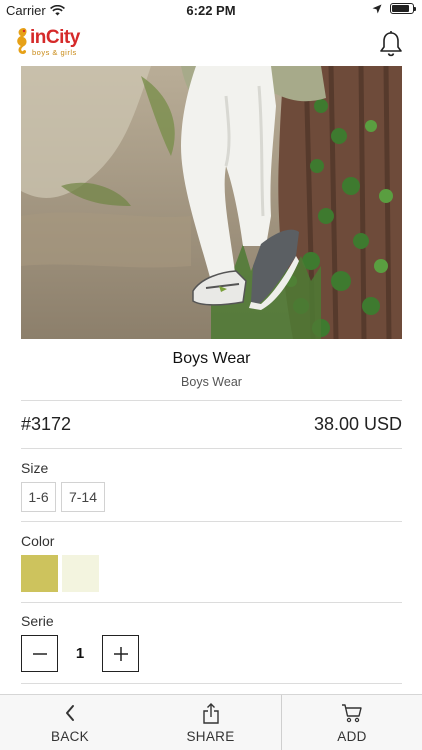 The image size is (422, 750). I want to click on color-swatch-olive, so click(39, 573).